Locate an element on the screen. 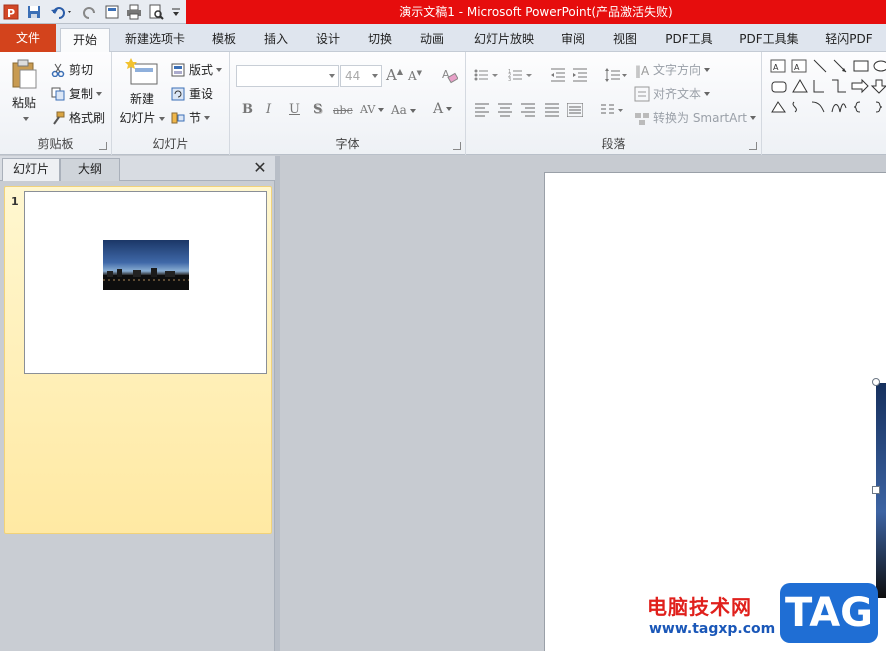 This screenshot has width=886, height=651. shadow-button: S is located at coordinates (317, 109).